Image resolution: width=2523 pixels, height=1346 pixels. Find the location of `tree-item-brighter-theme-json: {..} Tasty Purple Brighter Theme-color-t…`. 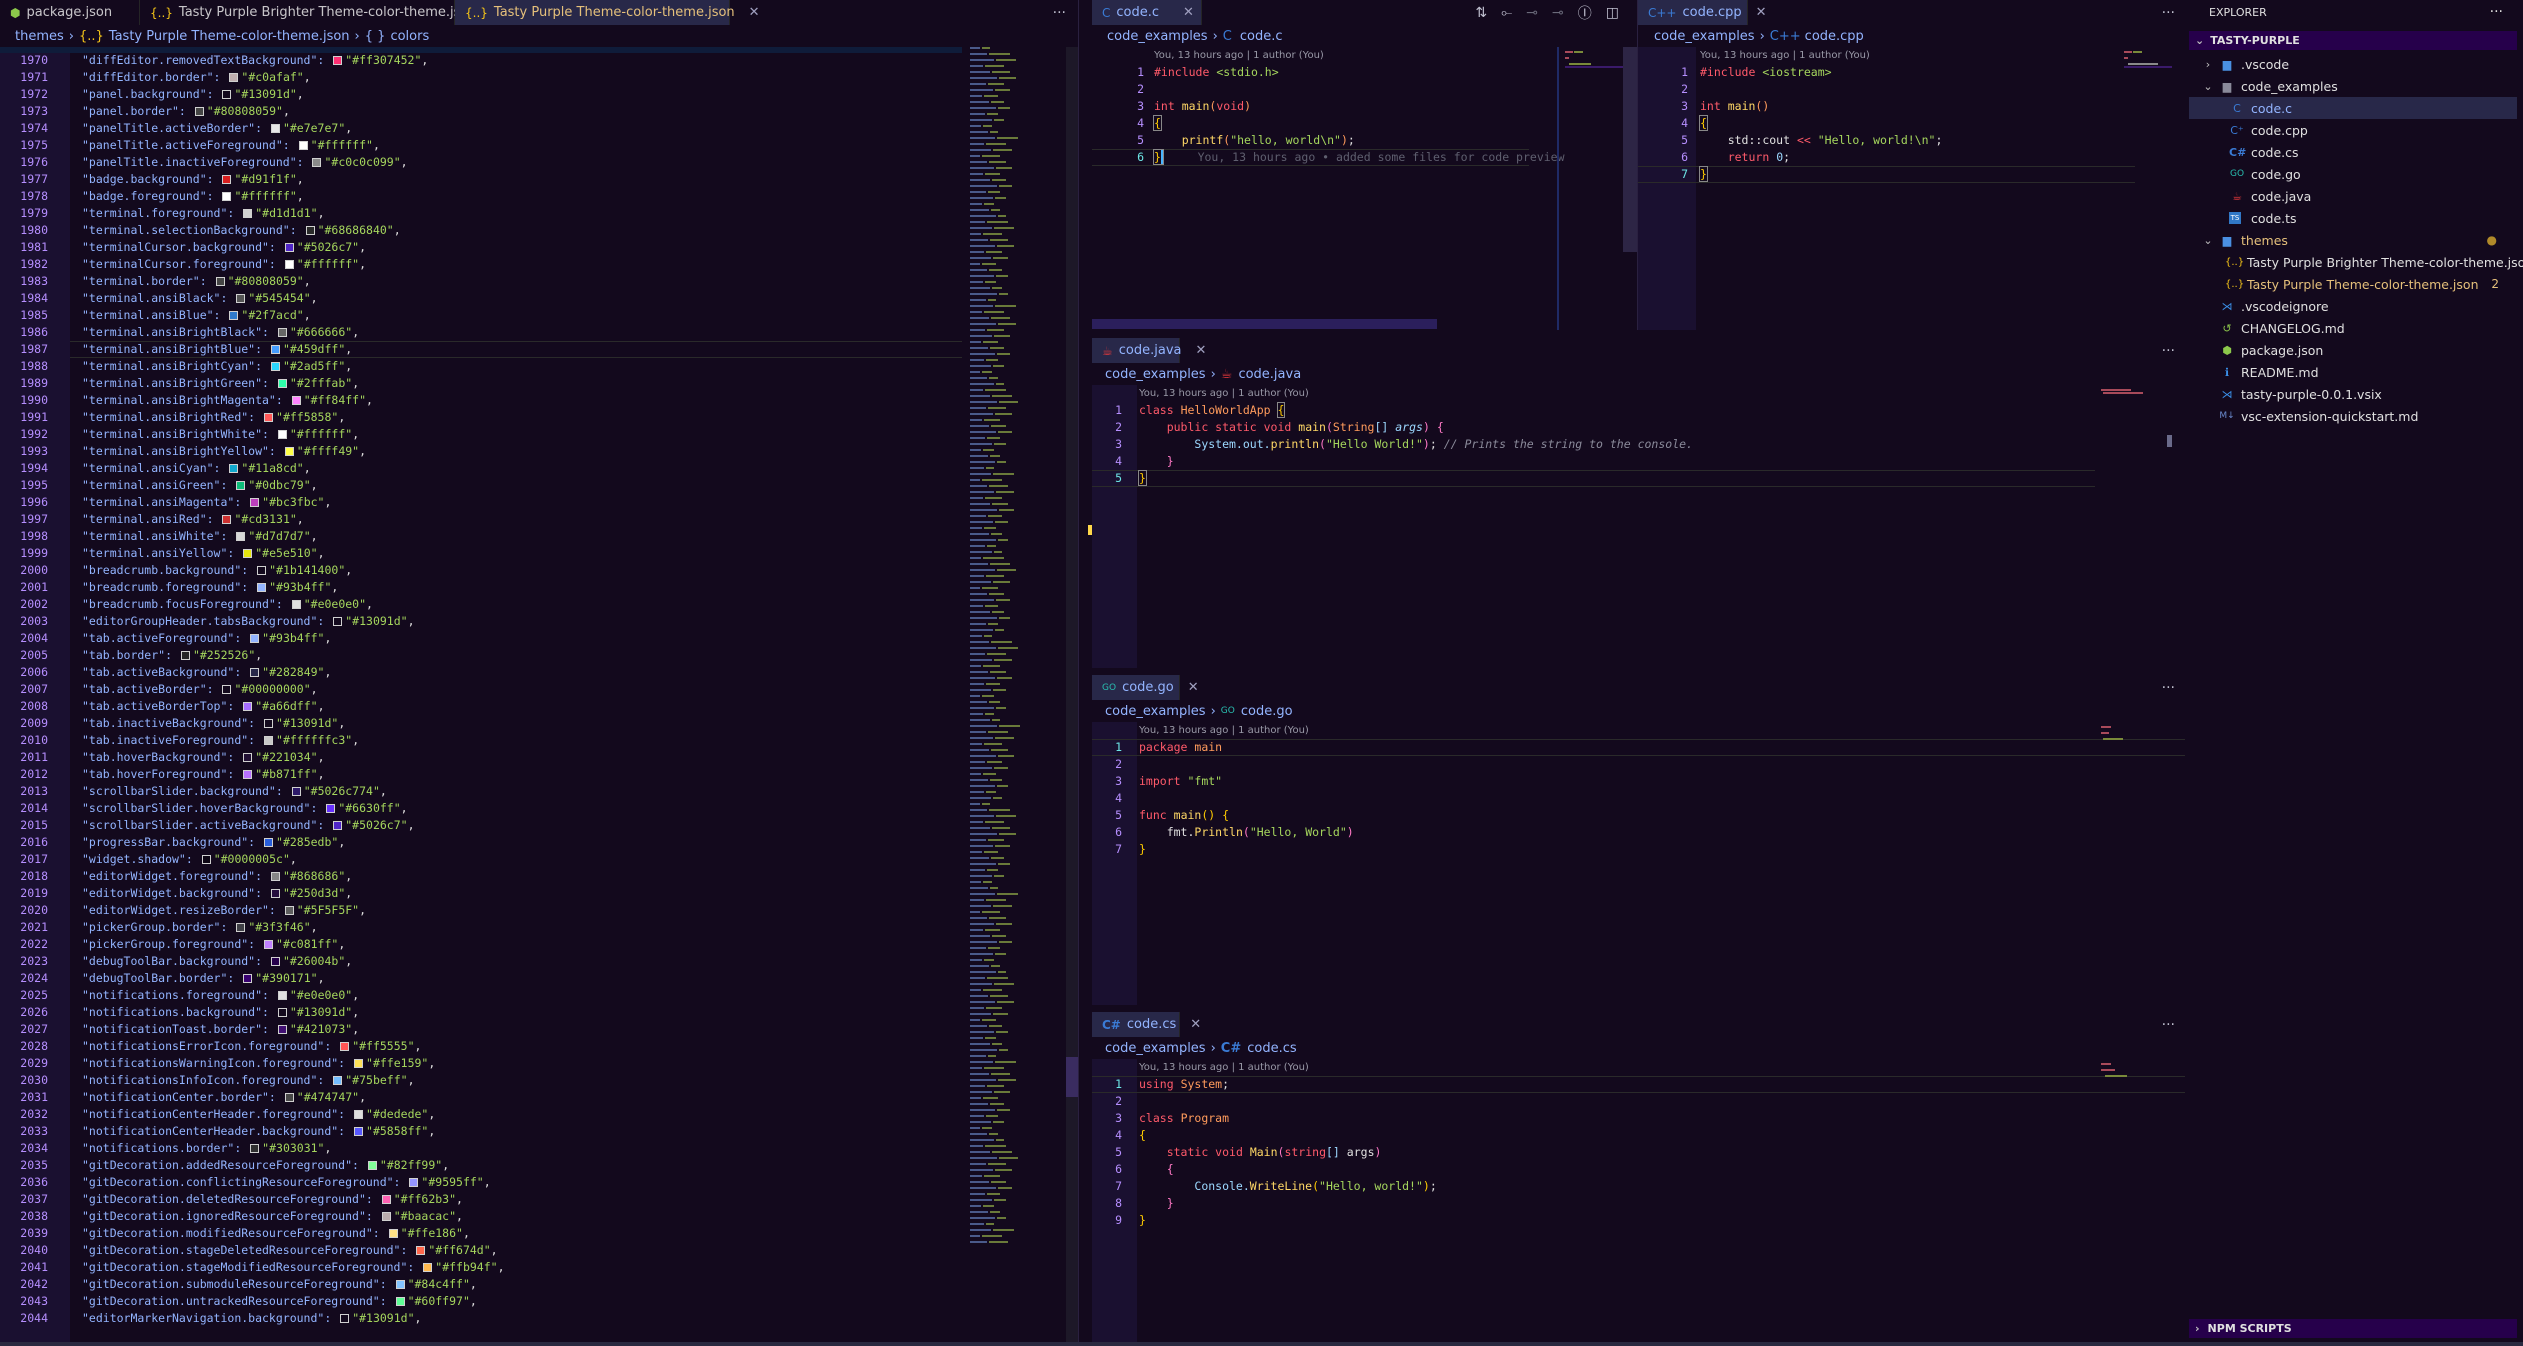

tree-item-brighter-theme-json: {..} Tasty Purple Brighter Theme-color-t… is located at coordinates (2354, 262).